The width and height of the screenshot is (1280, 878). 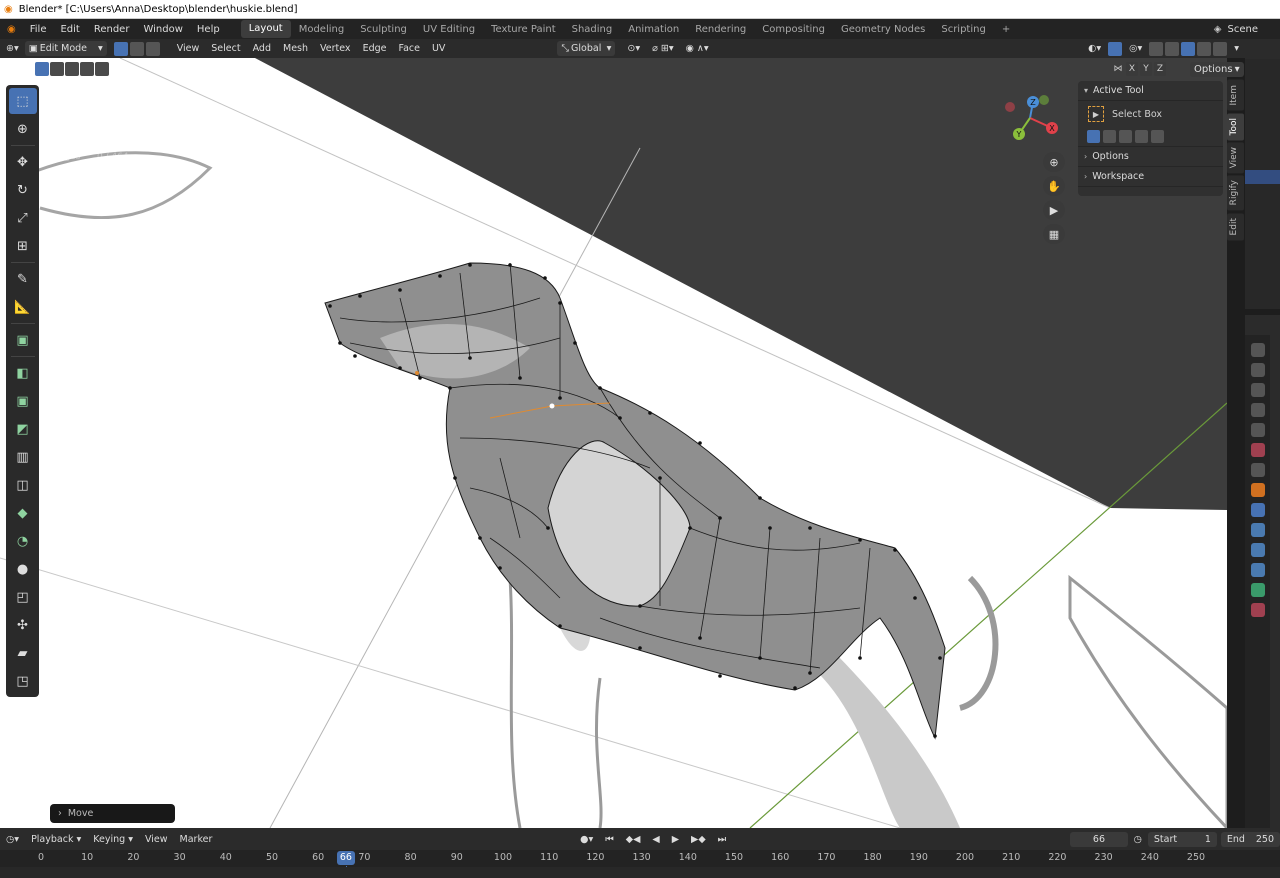 I want to click on menu-help: Help, so click(x=208, y=29).